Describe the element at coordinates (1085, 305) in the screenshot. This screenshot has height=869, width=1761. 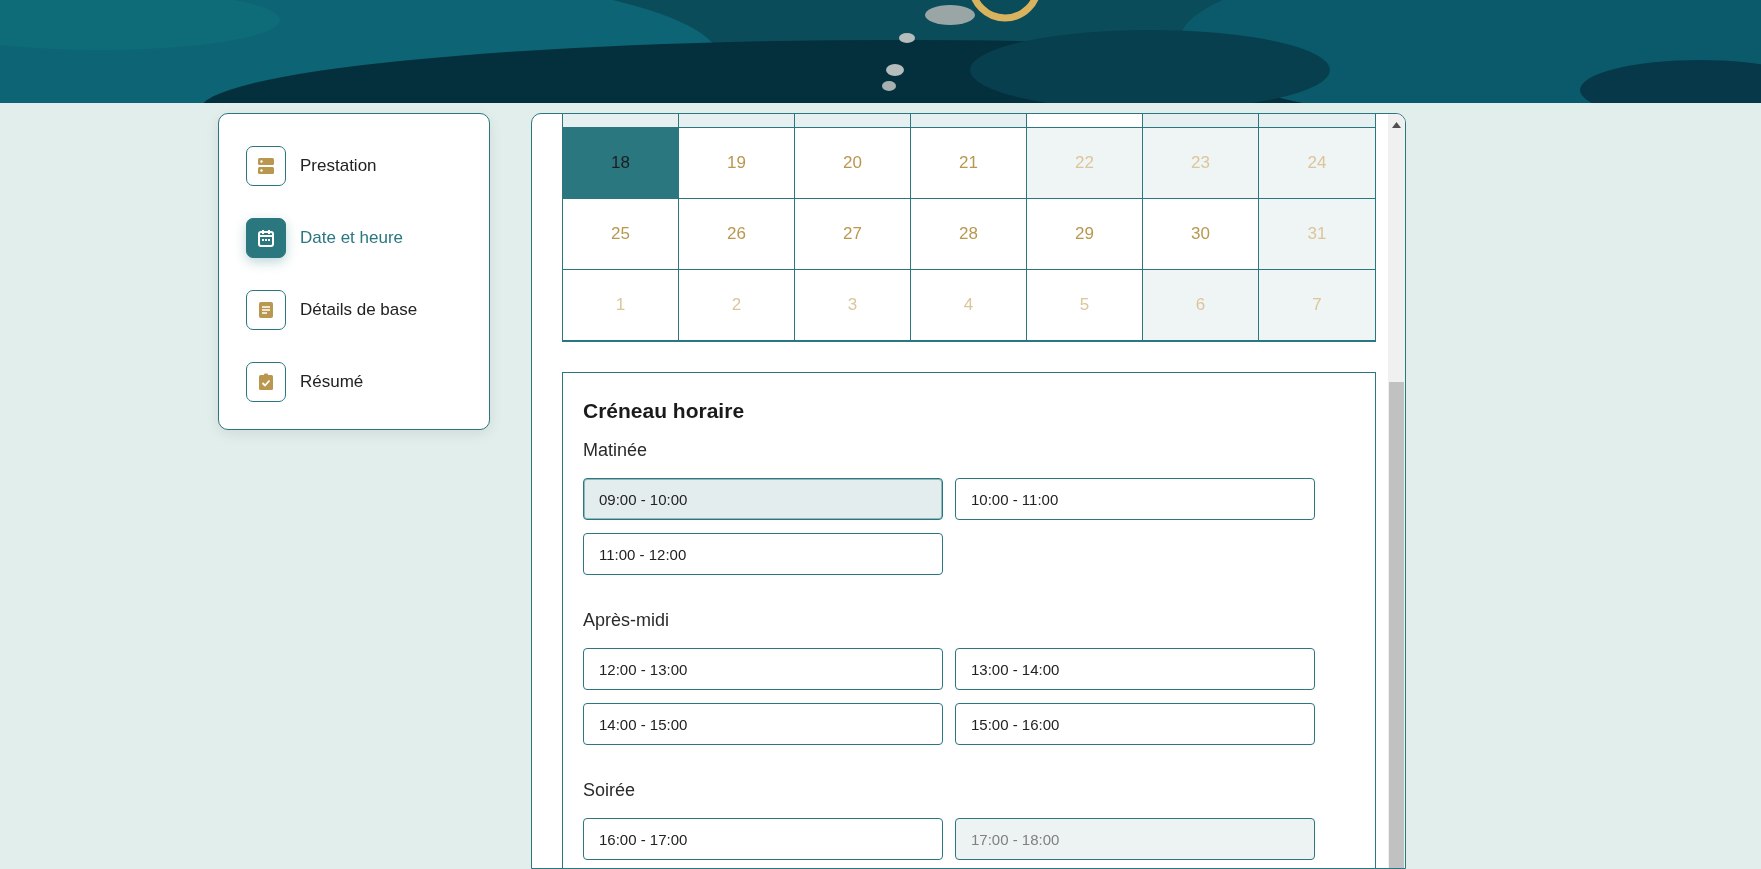
I see `calendar-day: 5` at that location.